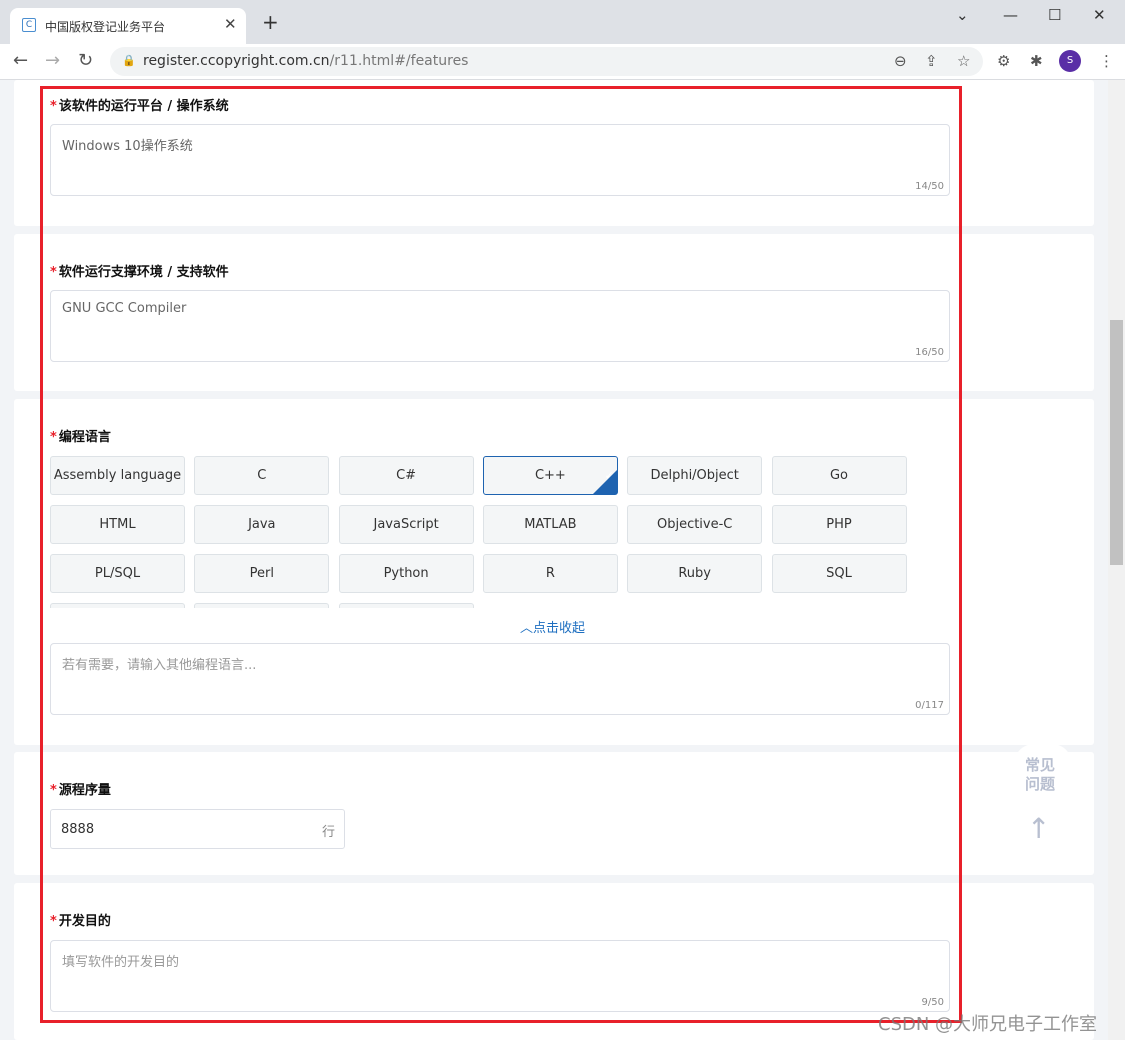 The width and height of the screenshot is (1125, 1040). What do you see at coordinates (129, 60) in the screenshot?
I see `lock-icon: 🔒` at bounding box center [129, 60].